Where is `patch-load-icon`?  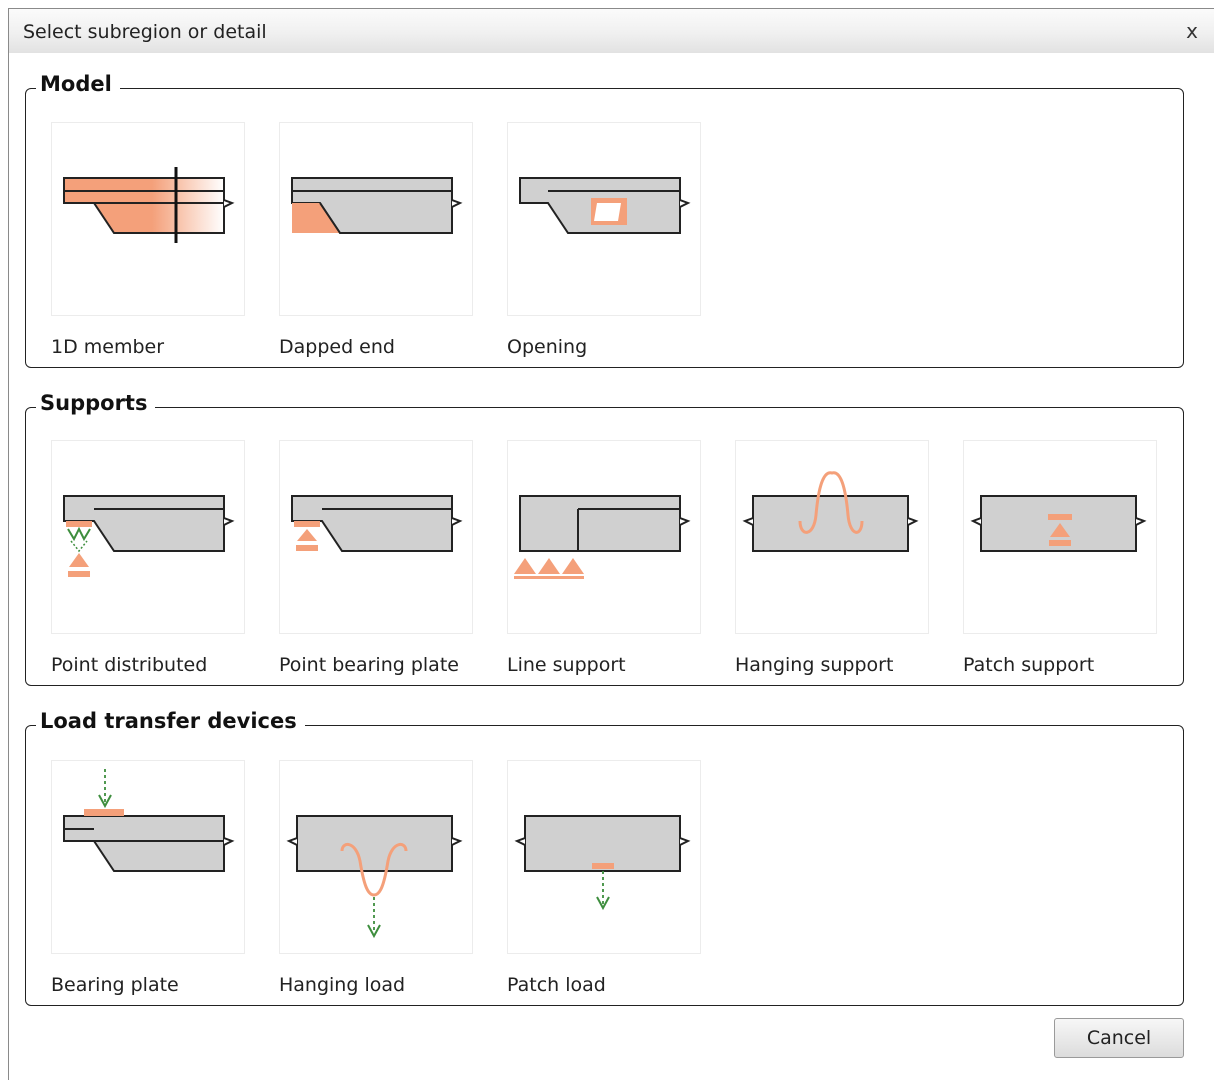
patch-load-icon is located at coordinates (604, 857).